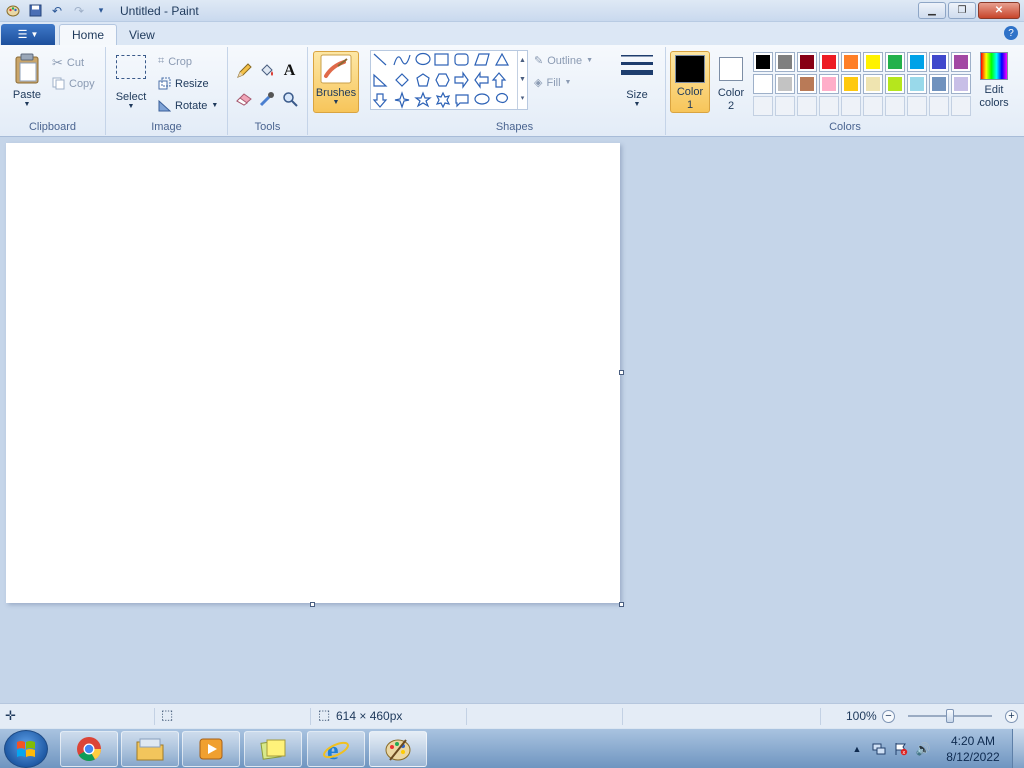 The height and width of the screenshot is (768, 1024). I want to click on fill-button: ◈ Fill ▼, so click(552, 83).